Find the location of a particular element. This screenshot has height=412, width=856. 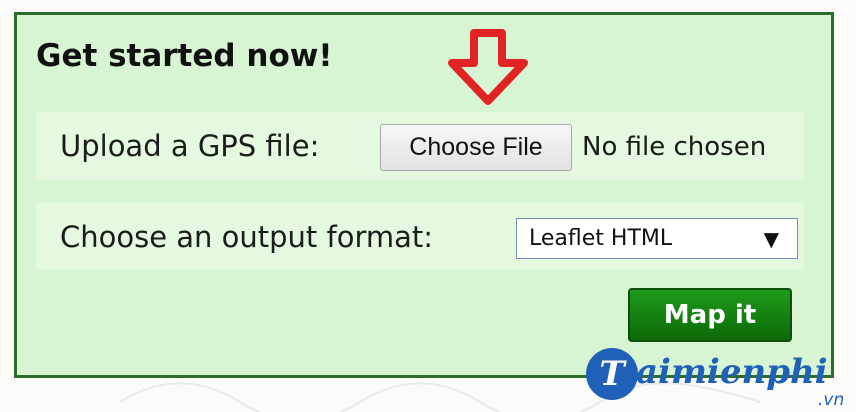

brand-logo-letter: T is located at coordinates (612, 374).